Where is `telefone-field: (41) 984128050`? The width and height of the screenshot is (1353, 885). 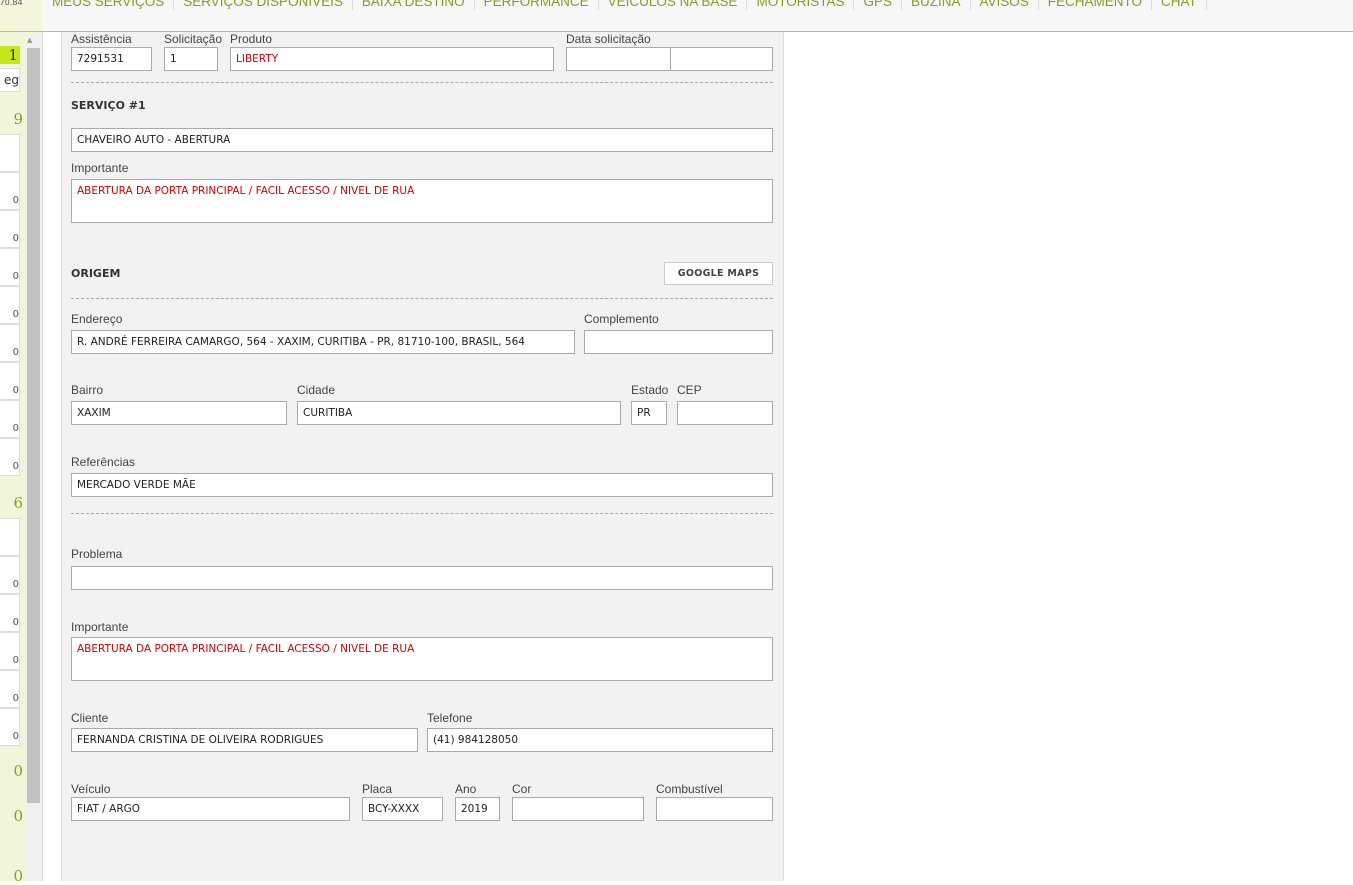 telefone-field: (41) 984128050 is located at coordinates (600, 740).